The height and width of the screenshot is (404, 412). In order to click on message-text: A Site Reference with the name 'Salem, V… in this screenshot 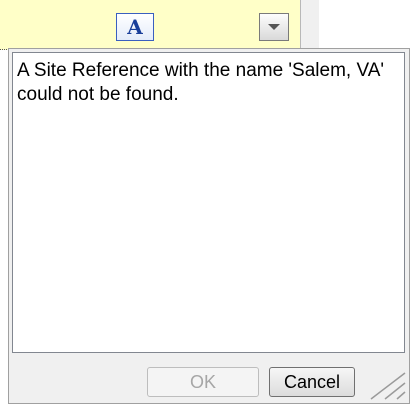, I will do `click(201, 82)`.